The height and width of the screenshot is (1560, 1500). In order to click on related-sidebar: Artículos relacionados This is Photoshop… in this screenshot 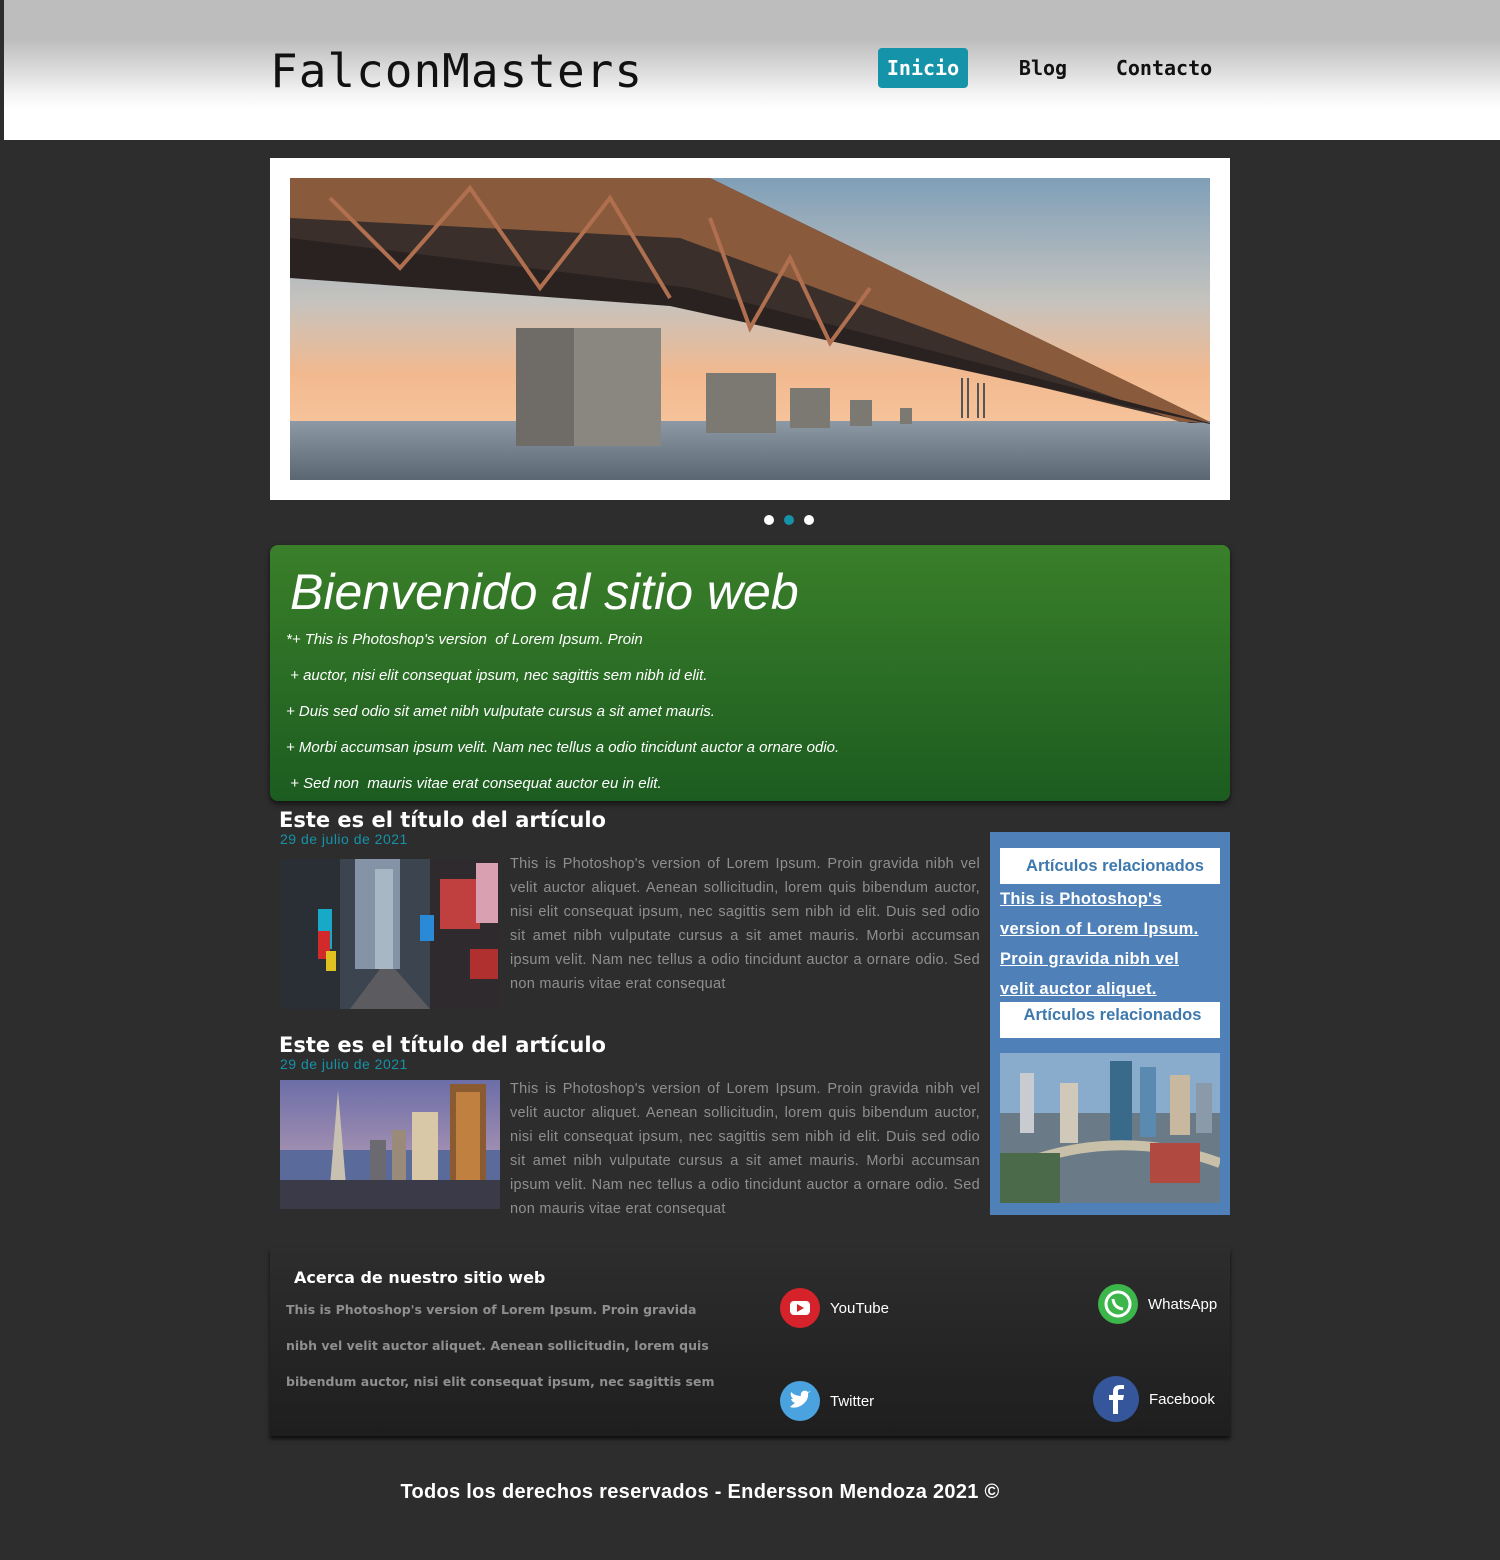, I will do `click(1110, 1023)`.